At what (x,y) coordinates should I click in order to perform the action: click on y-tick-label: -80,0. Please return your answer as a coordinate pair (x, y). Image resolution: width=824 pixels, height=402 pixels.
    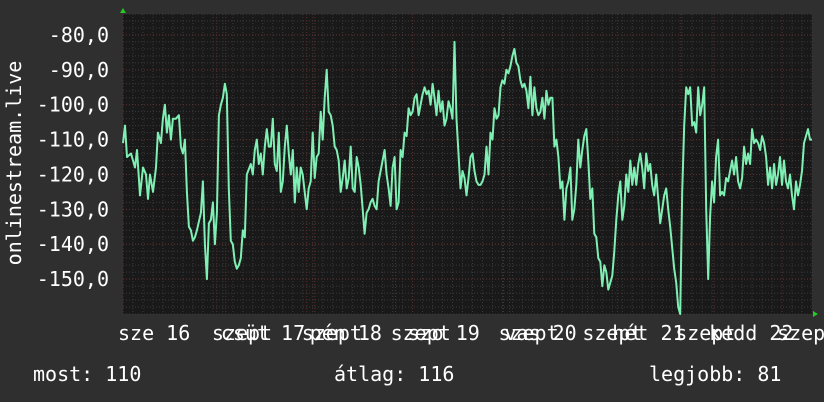
    Looking at the image, I should click on (79, 35).